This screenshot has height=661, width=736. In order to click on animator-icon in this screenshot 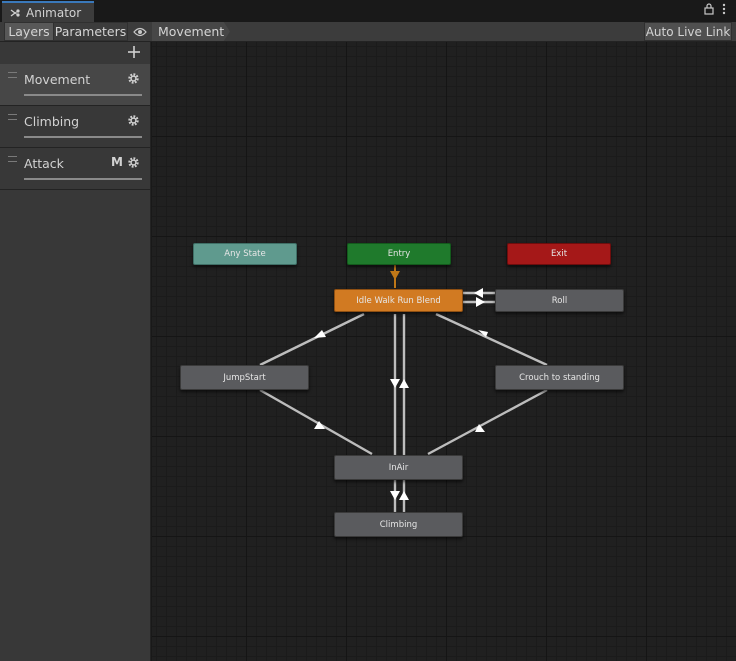, I will do `click(15, 12)`.